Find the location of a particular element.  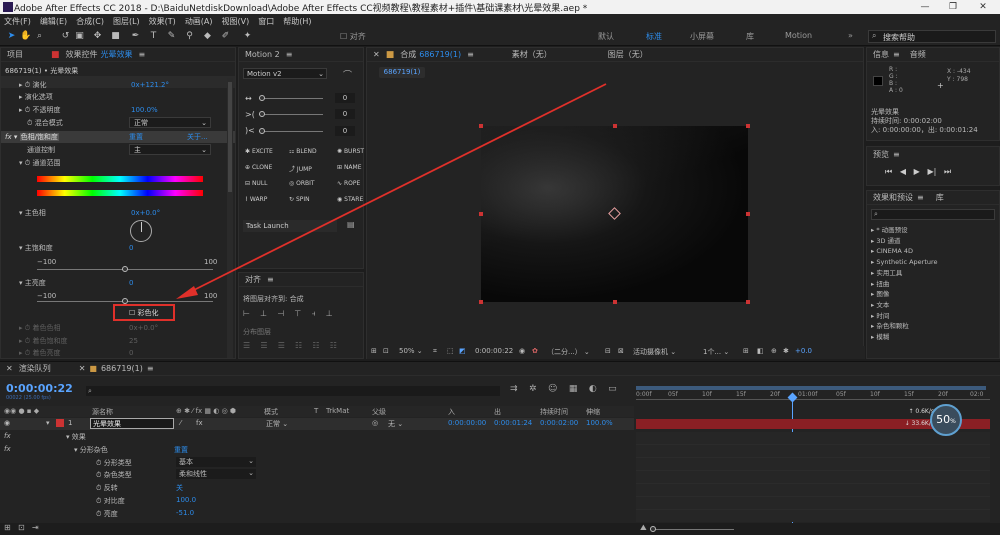

effects-category: ▸ 杂色和颗粒 is located at coordinates (904, 326).